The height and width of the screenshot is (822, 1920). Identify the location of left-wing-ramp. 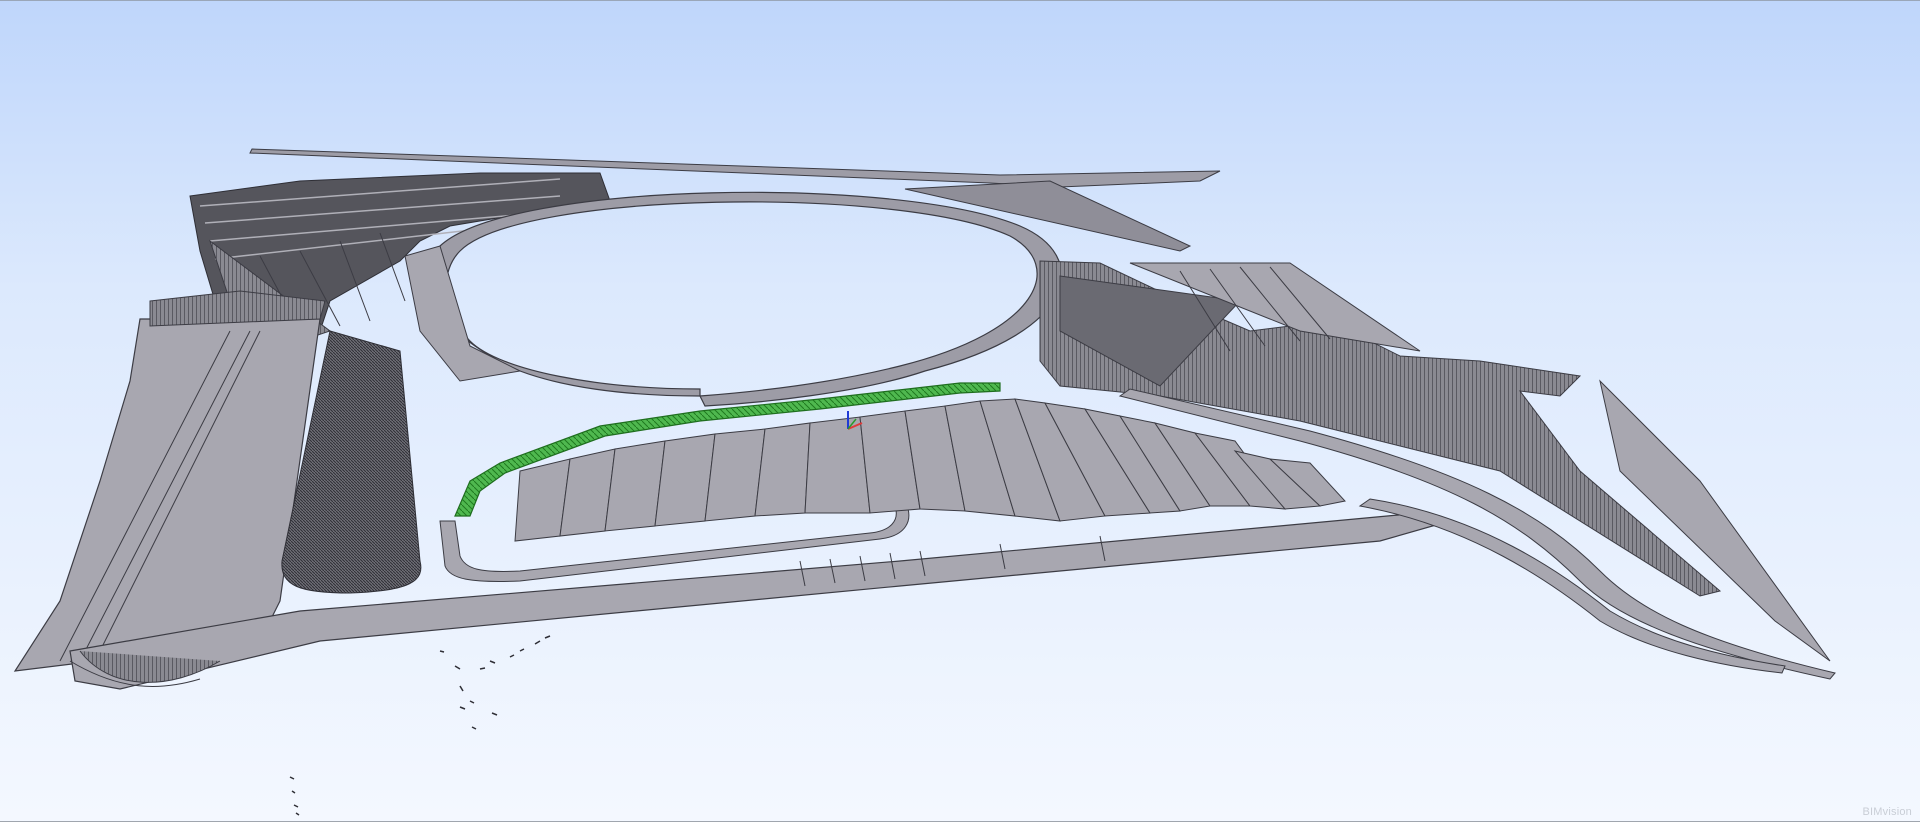
(169, 481).